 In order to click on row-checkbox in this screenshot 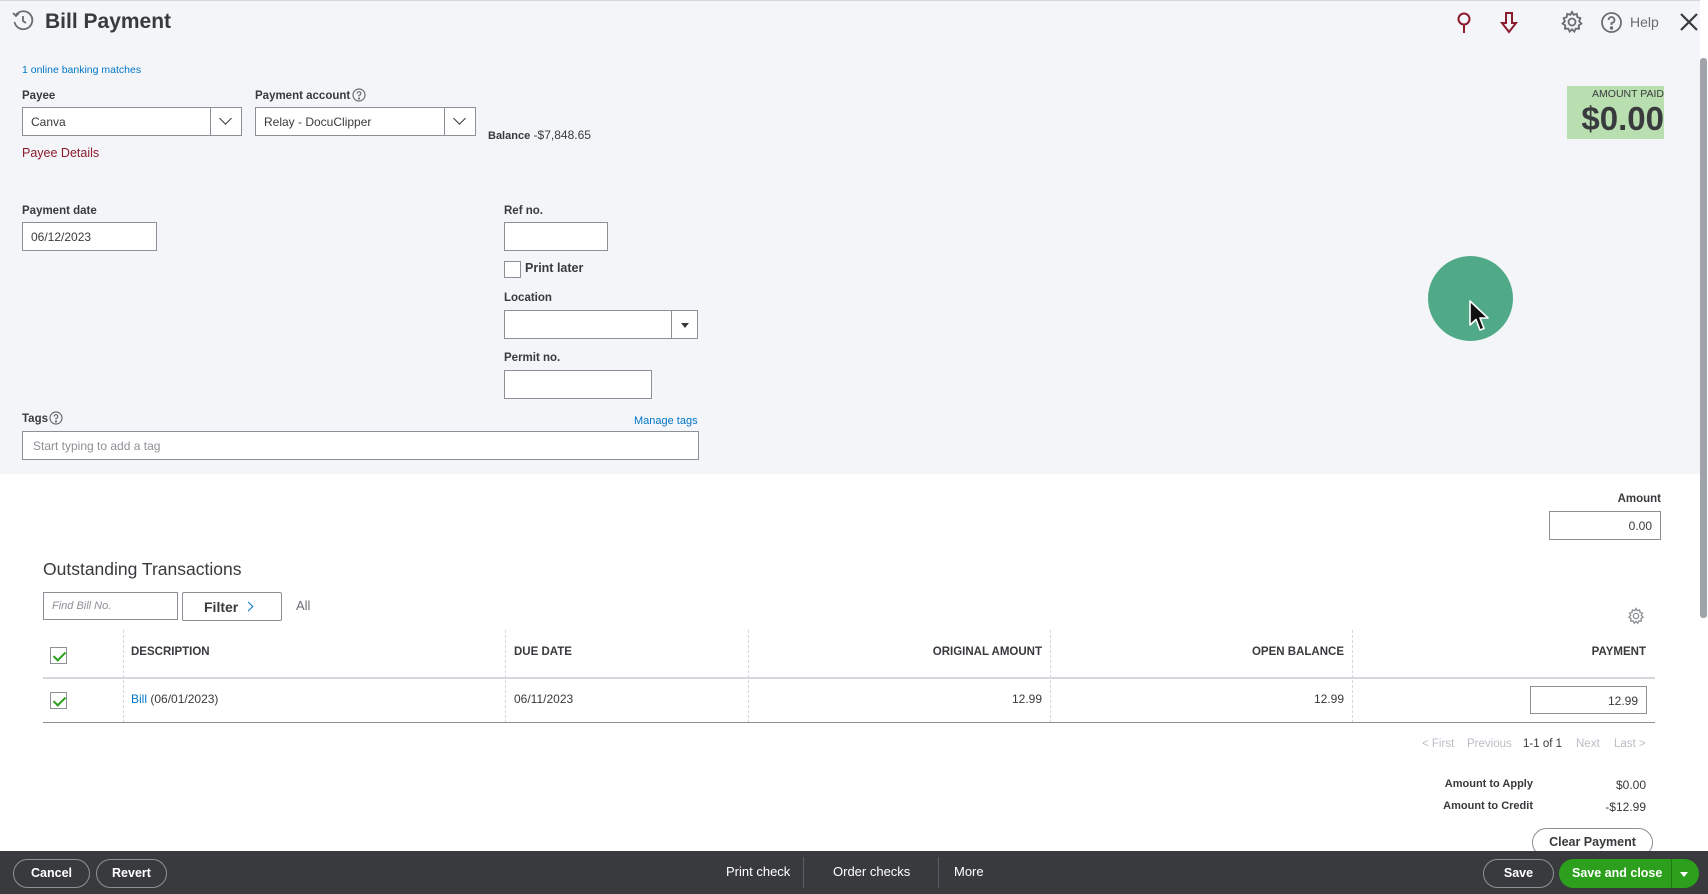, I will do `click(58, 700)`.